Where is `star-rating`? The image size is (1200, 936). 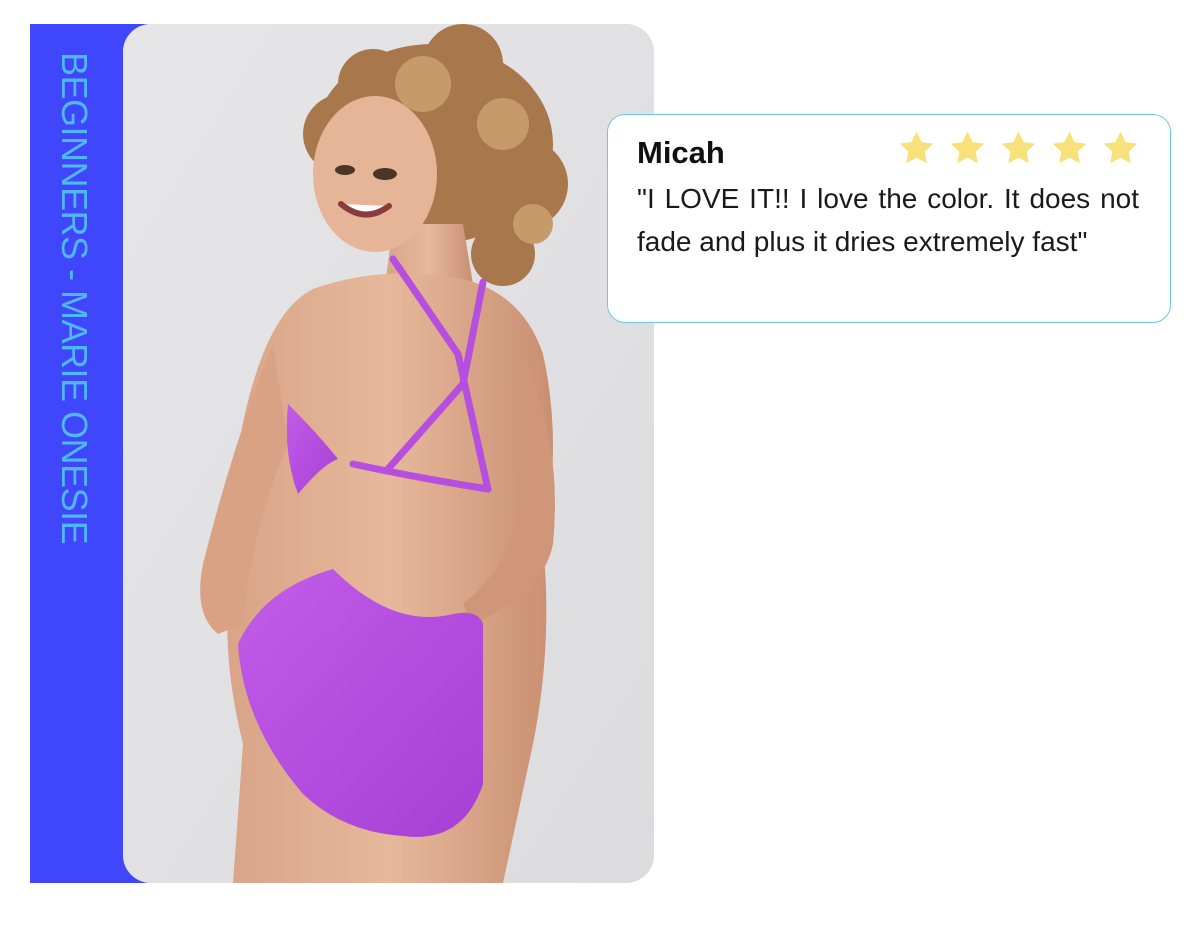
star-rating is located at coordinates (1018, 148).